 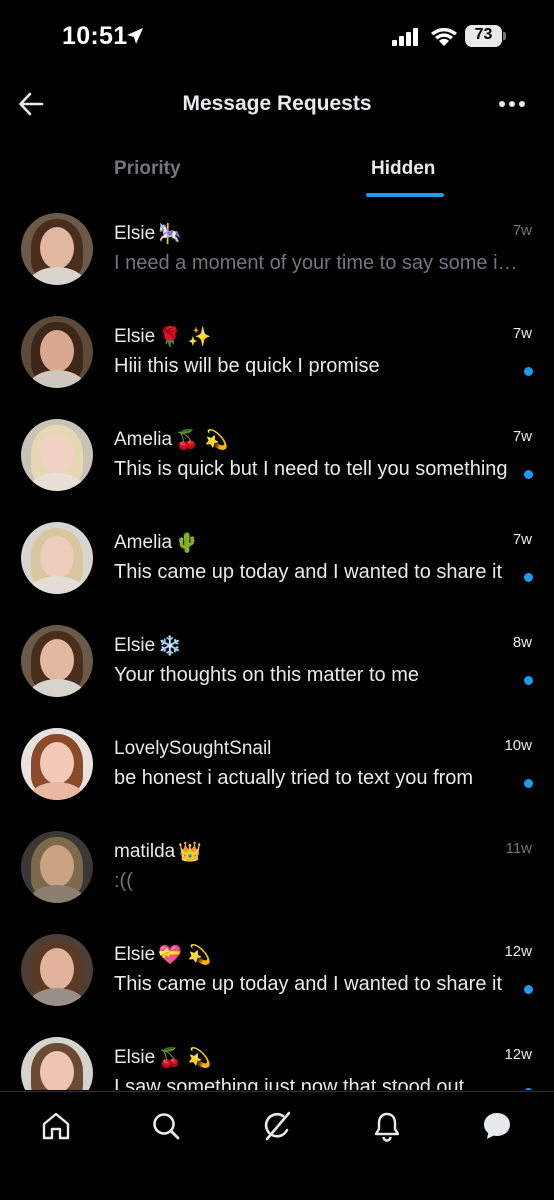 What do you see at coordinates (403, 169) in the screenshot?
I see `tab-hidden: Hidden` at bounding box center [403, 169].